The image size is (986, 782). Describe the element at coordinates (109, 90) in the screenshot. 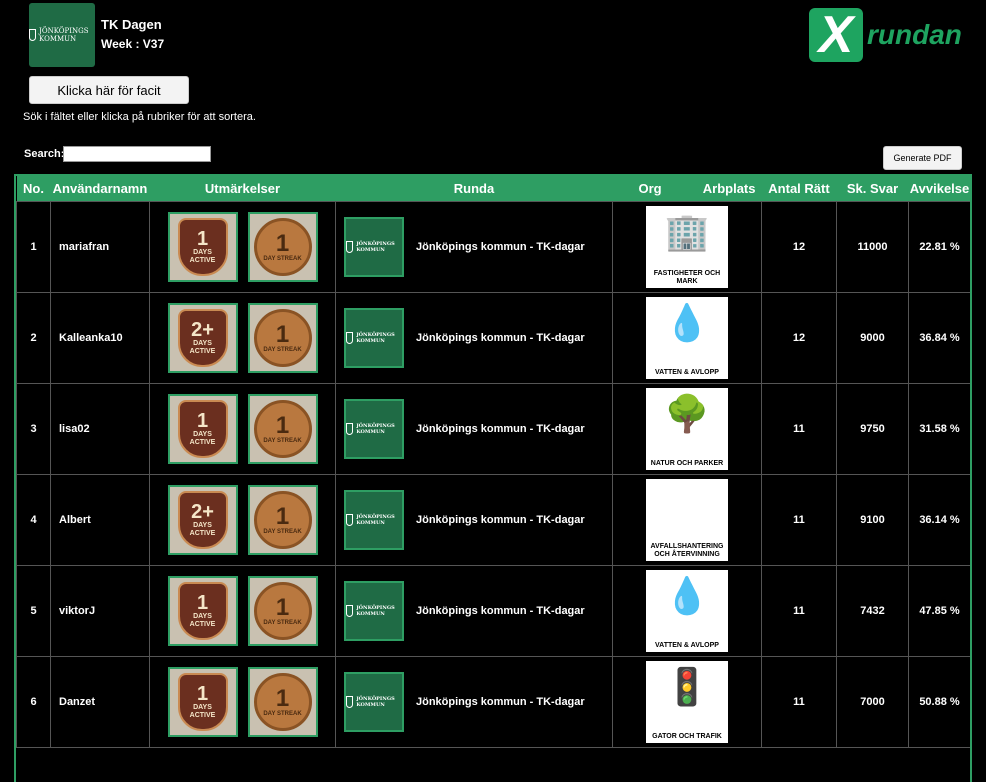

I see `facit-button: Klicka här för facit` at that location.